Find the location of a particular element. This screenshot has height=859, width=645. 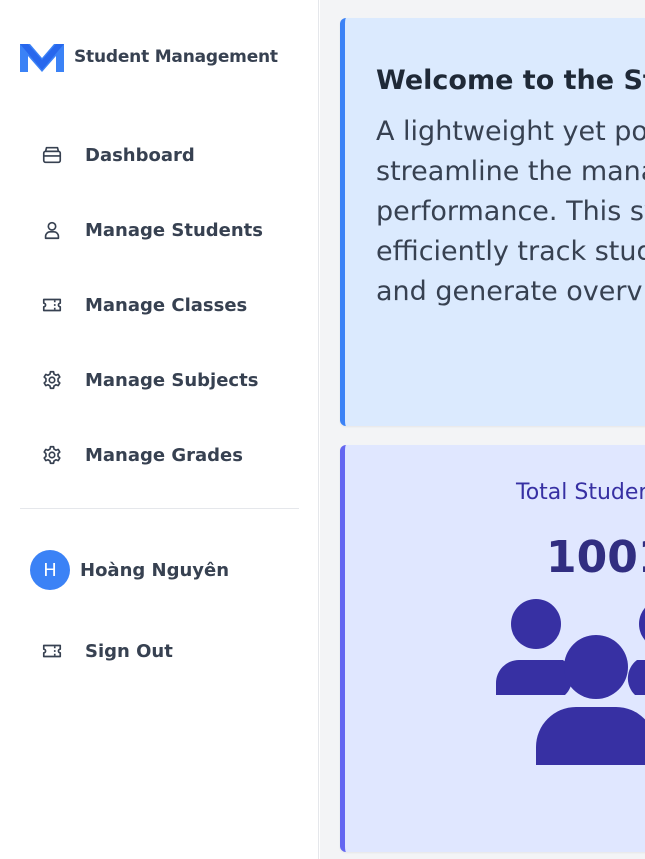

sidebar-item-manage-subjects: Manage Subjects is located at coordinates (149, 380).